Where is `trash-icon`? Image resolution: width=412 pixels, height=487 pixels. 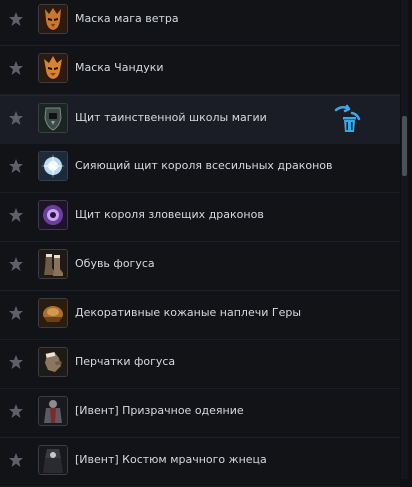 trash-icon is located at coordinates (349, 119).